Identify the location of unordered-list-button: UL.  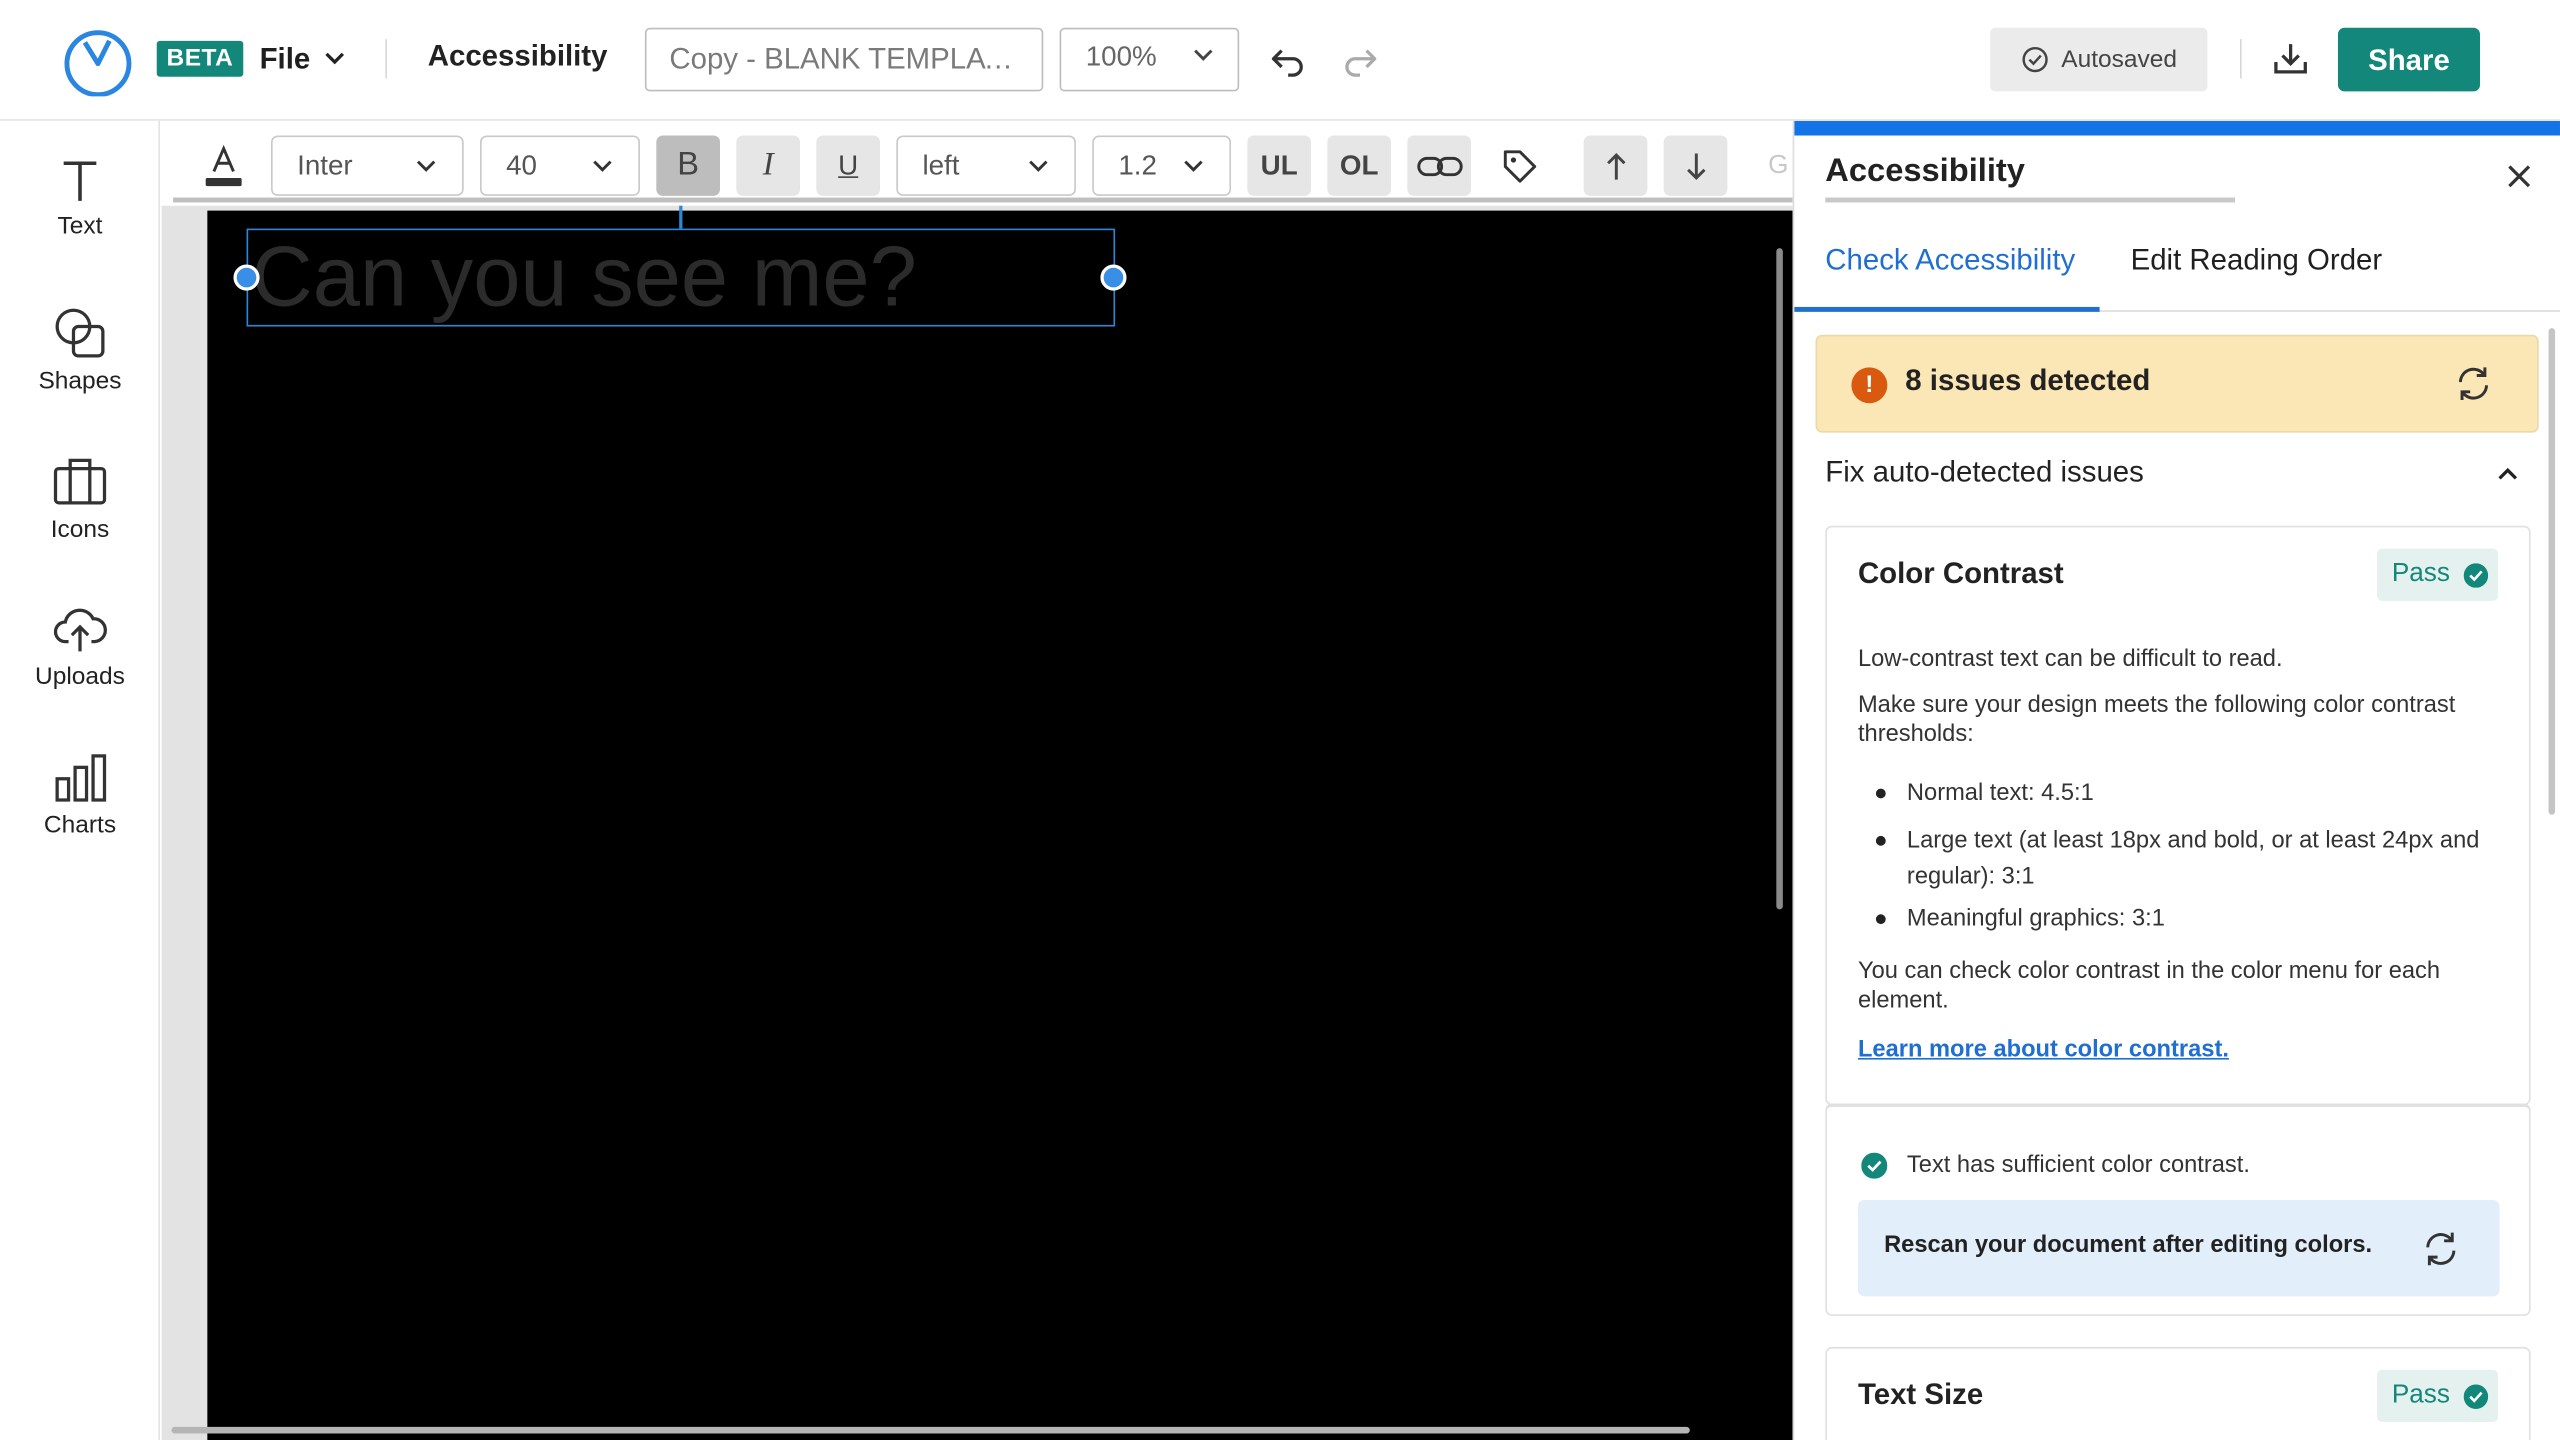
(1279, 165).